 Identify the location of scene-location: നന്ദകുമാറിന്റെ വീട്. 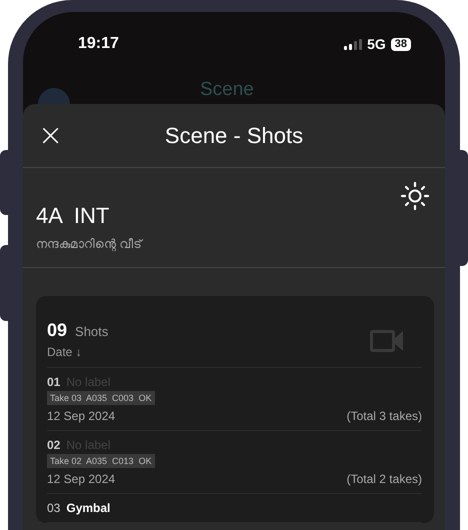
(89, 244).